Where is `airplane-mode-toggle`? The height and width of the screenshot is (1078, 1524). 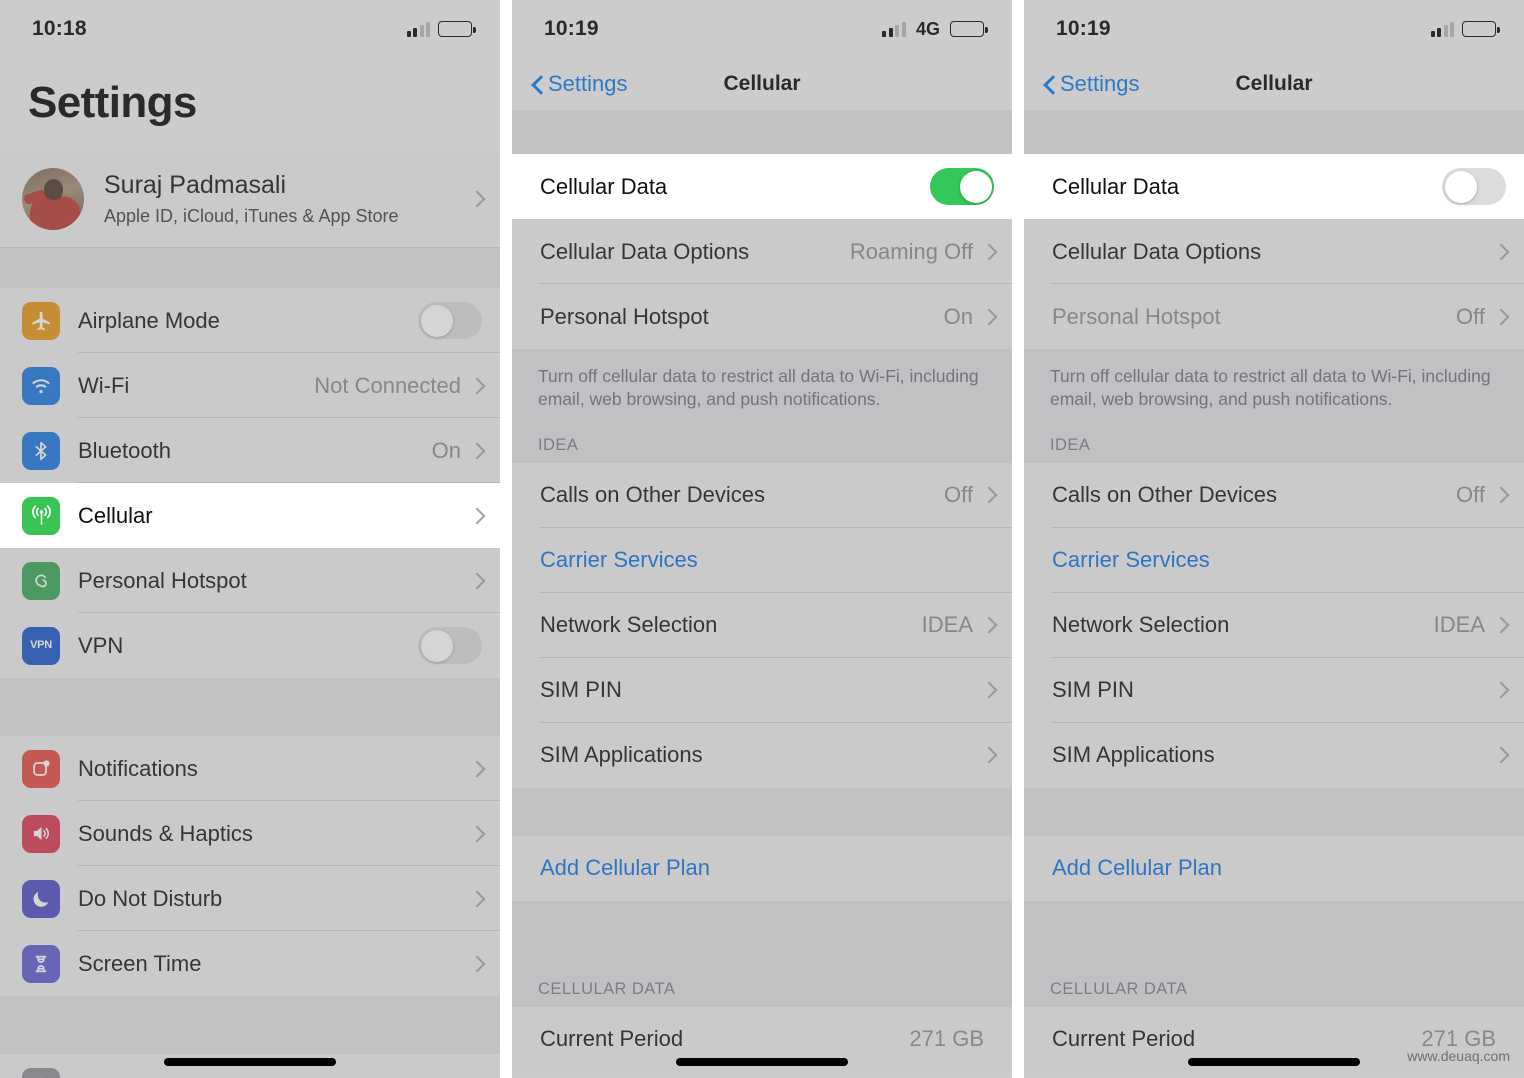 airplane-mode-toggle is located at coordinates (450, 320).